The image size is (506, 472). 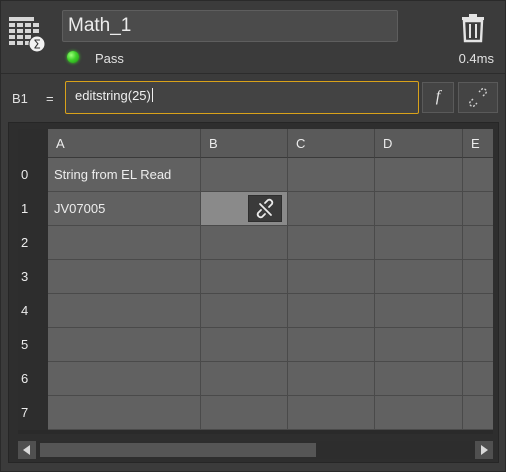 What do you see at coordinates (476, 58) in the screenshot?
I see `execution-time: 0.4ms` at bounding box center [476, 58].